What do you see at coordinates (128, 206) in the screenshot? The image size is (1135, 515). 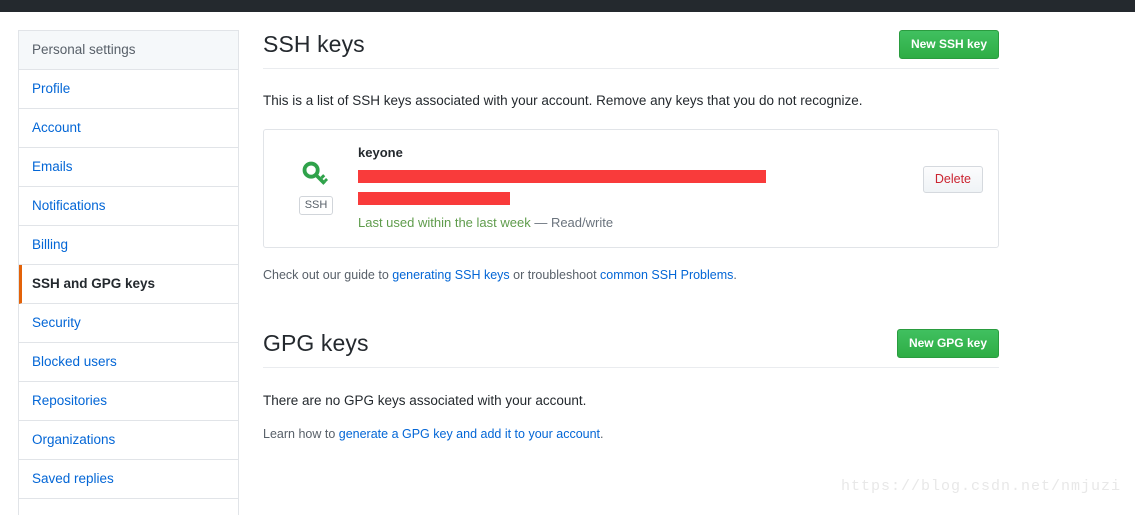 I see `sidebar-item-notifications: Notifications` at bounding box center [128, 206].